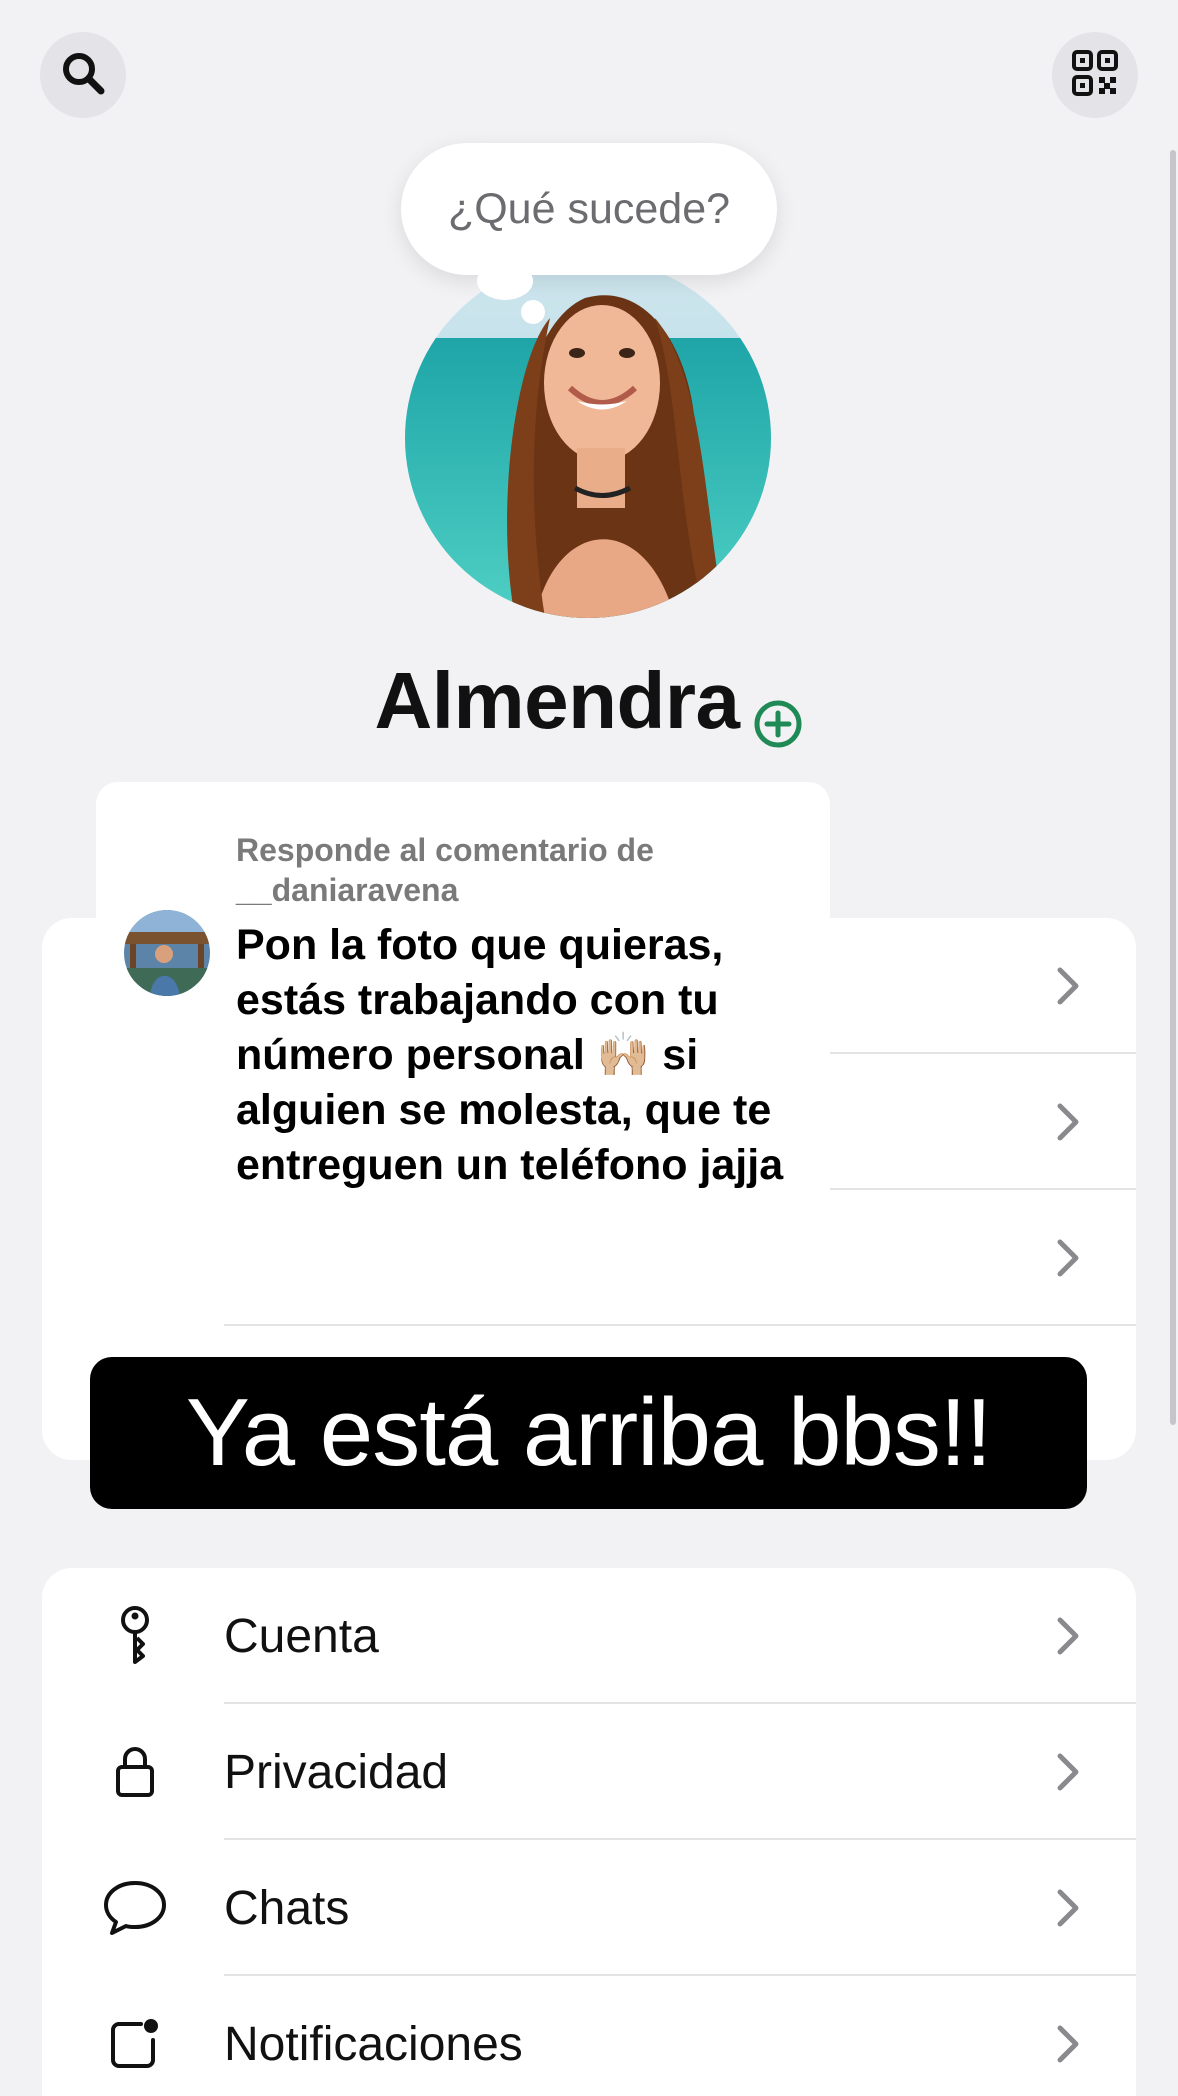  I want to click on search-icon, so click(83, 75).